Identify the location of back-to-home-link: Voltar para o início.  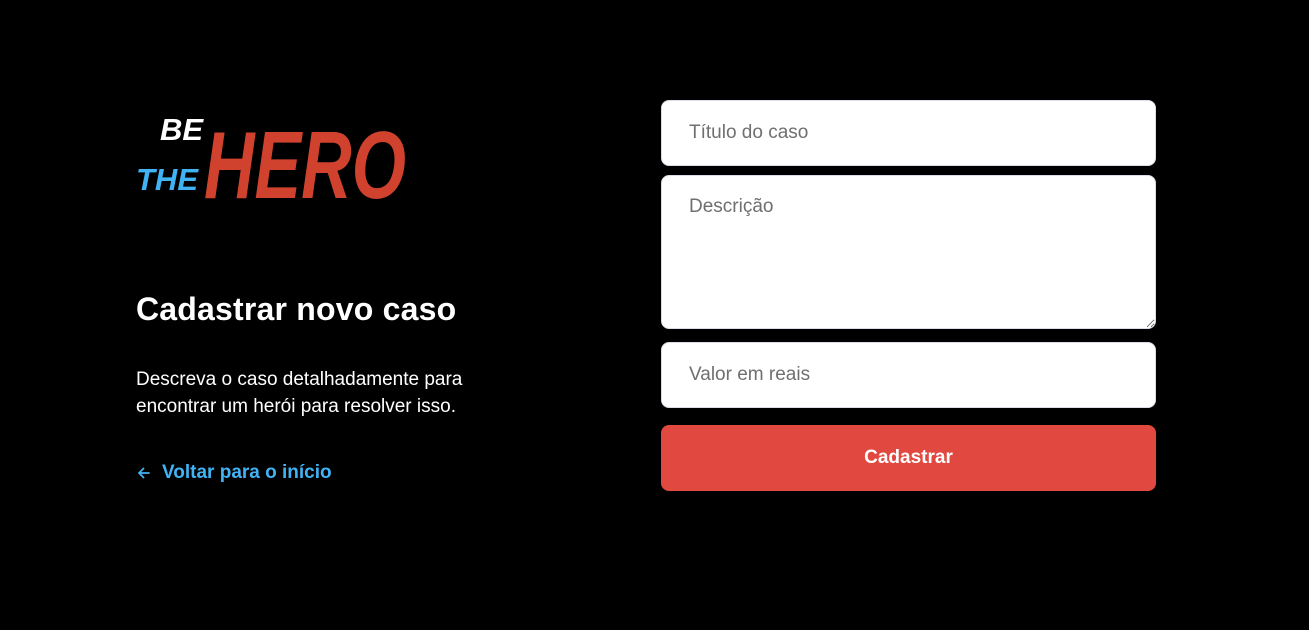
(234, 473).